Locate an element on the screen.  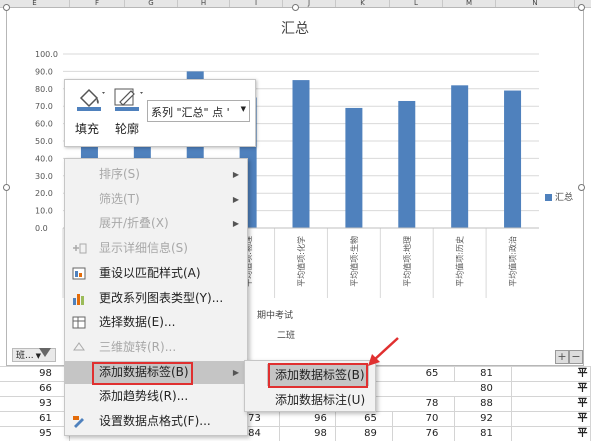
collapse-field-button: − is located at coordinates (576, 357).